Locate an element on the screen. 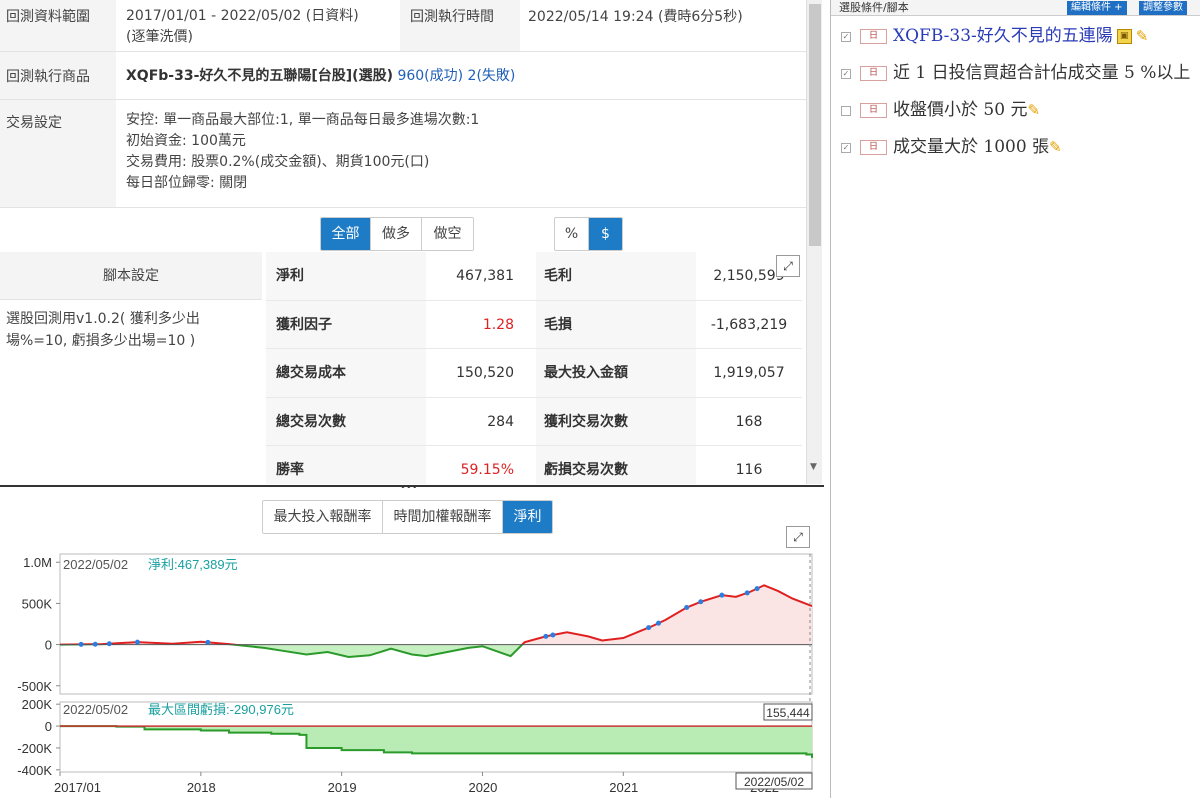  tab-all: 全部 is located at coordinates (346, 234).